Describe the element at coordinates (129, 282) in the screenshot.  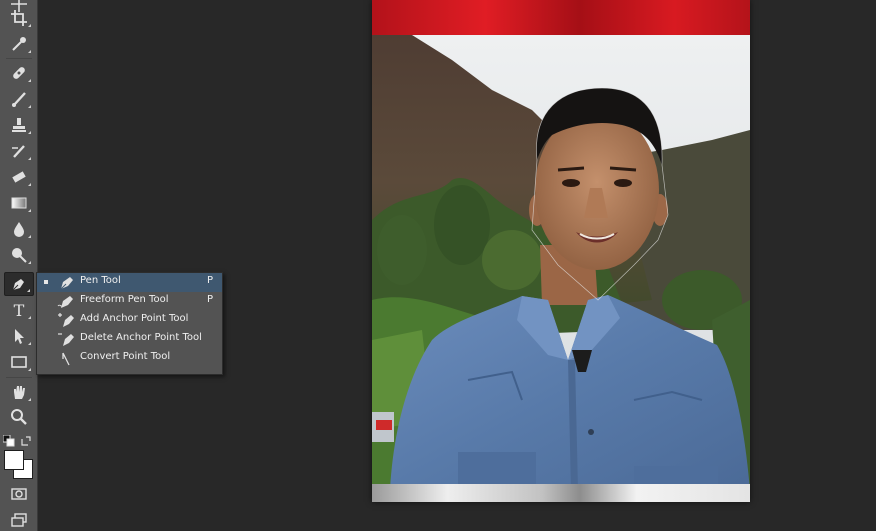
I see `flyout-item-pen-tool: Pen Tool P` at that location.